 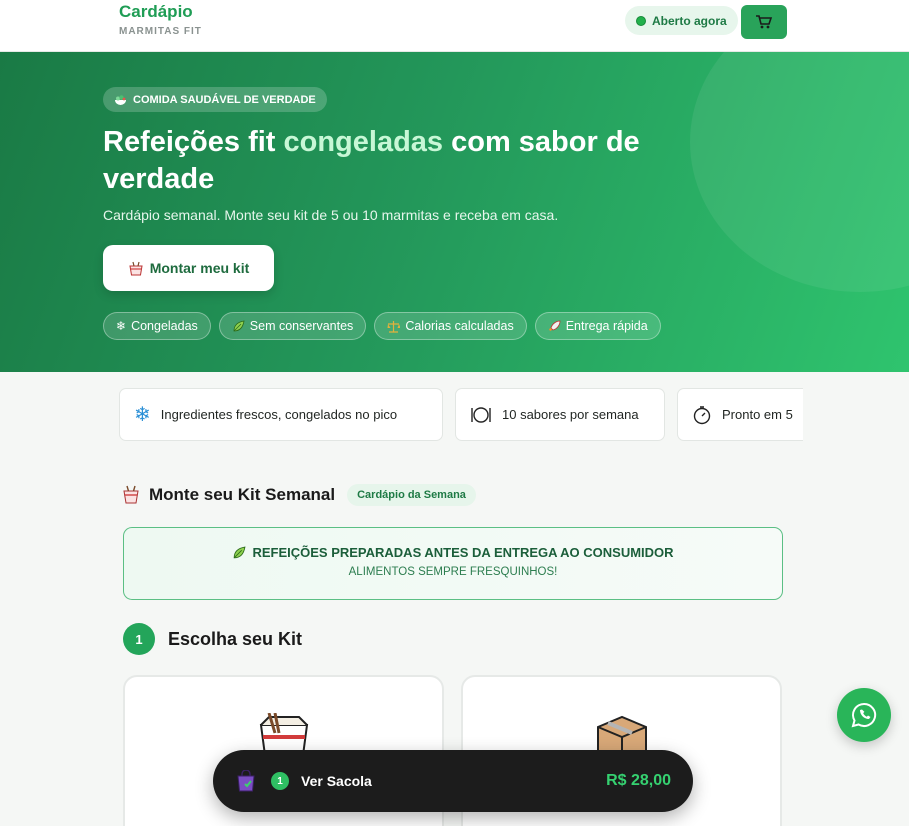 I want to click on hero-title-part: Refeições fit, so click(x=193, y=142).